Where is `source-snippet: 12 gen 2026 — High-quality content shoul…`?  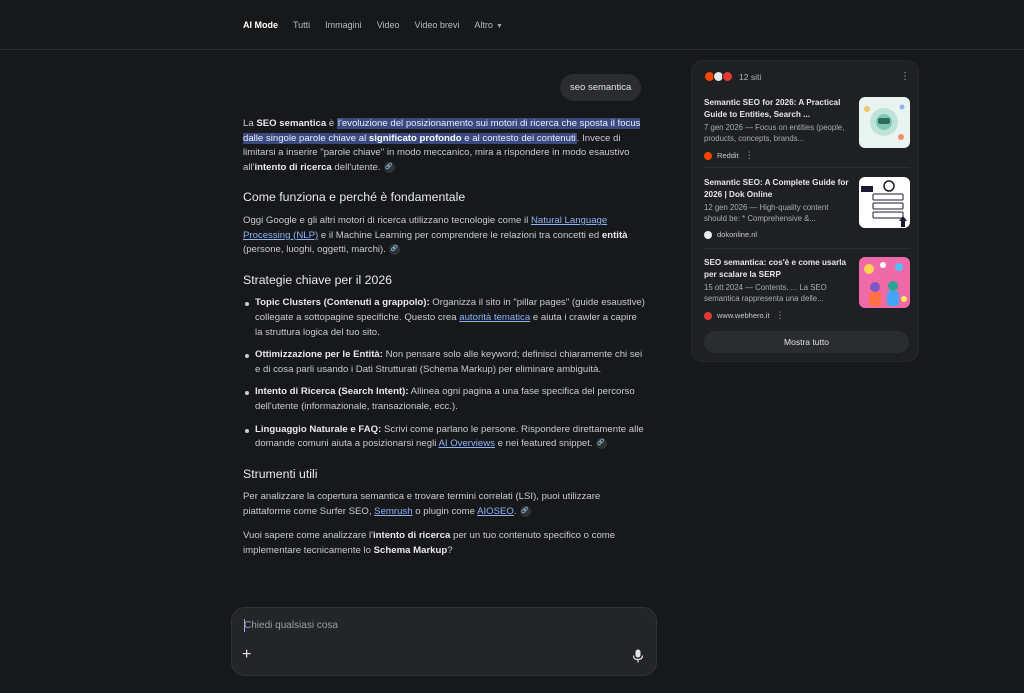 source-snippet: 12 gen 2026 — High-quality content shoul… is located at coordinates (766, 213).